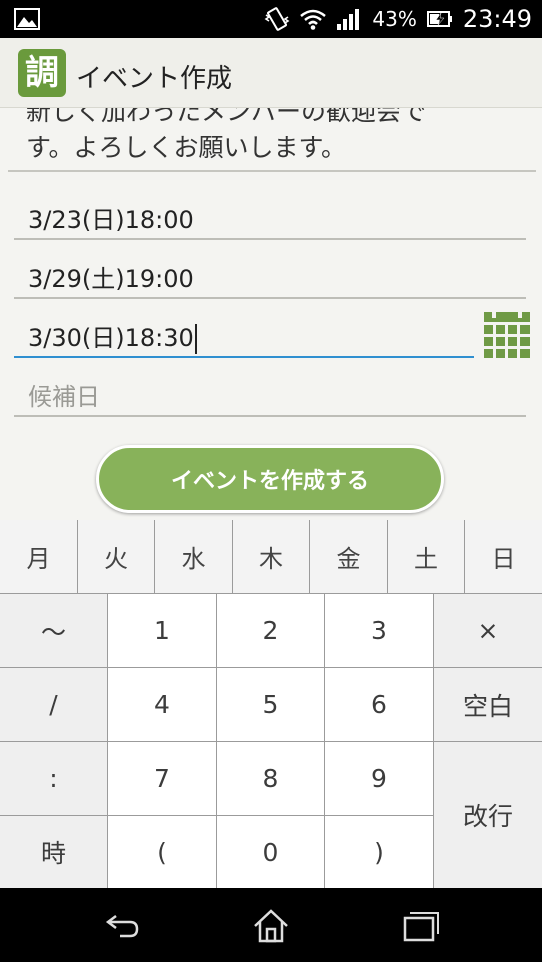 This screenshot has height=962, width=542. What do you see at coordinates (421, 926) in the screenshot?
I see `recent-apps-icon` at bounding box center [421, 926].